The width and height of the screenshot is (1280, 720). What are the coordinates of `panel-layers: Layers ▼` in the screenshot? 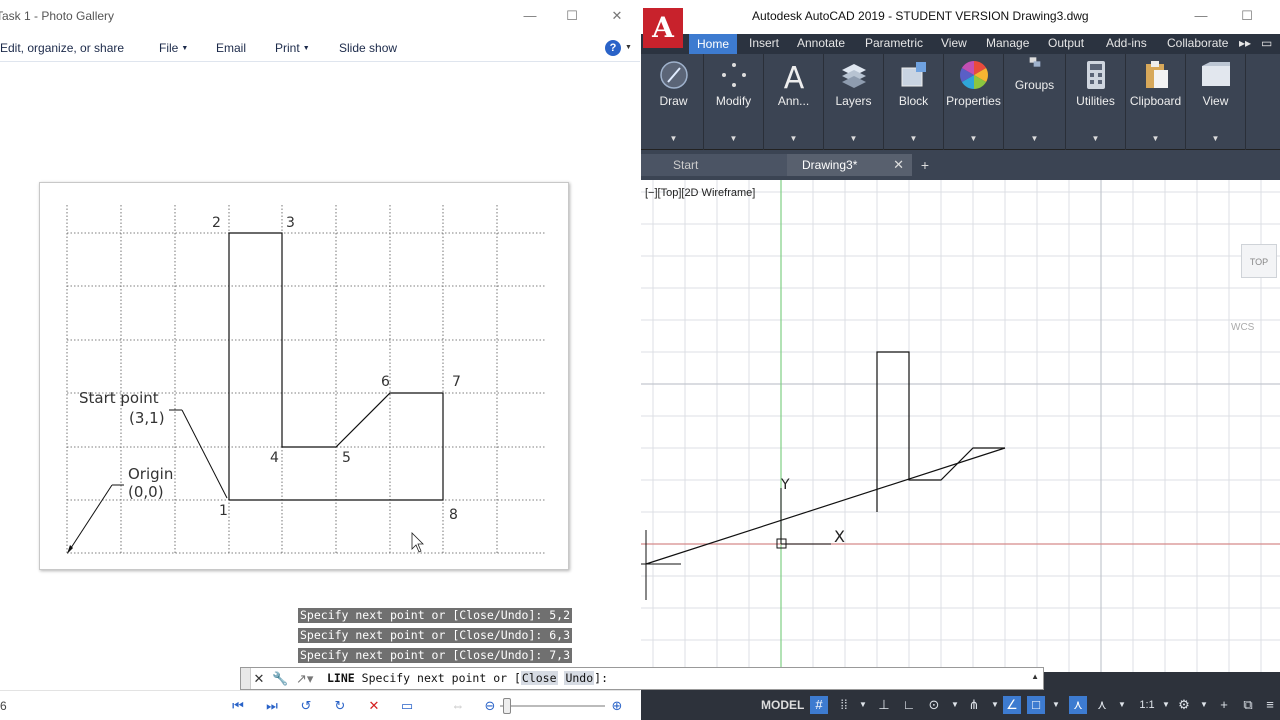 It's located at (854, 102).